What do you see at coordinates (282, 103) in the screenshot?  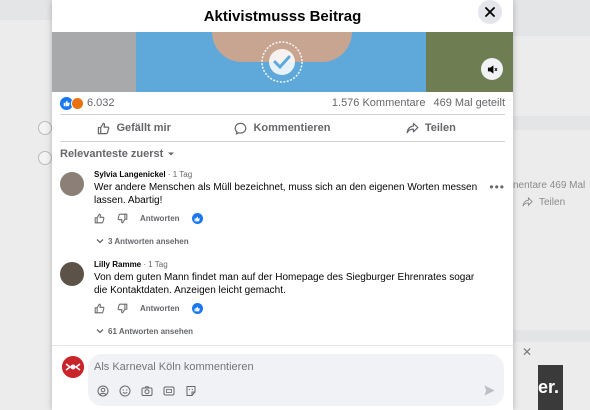 I see `post-stats: 6.032 1.576 Kommentare 469 Mal geteilt` at bounding box center [282, 103].